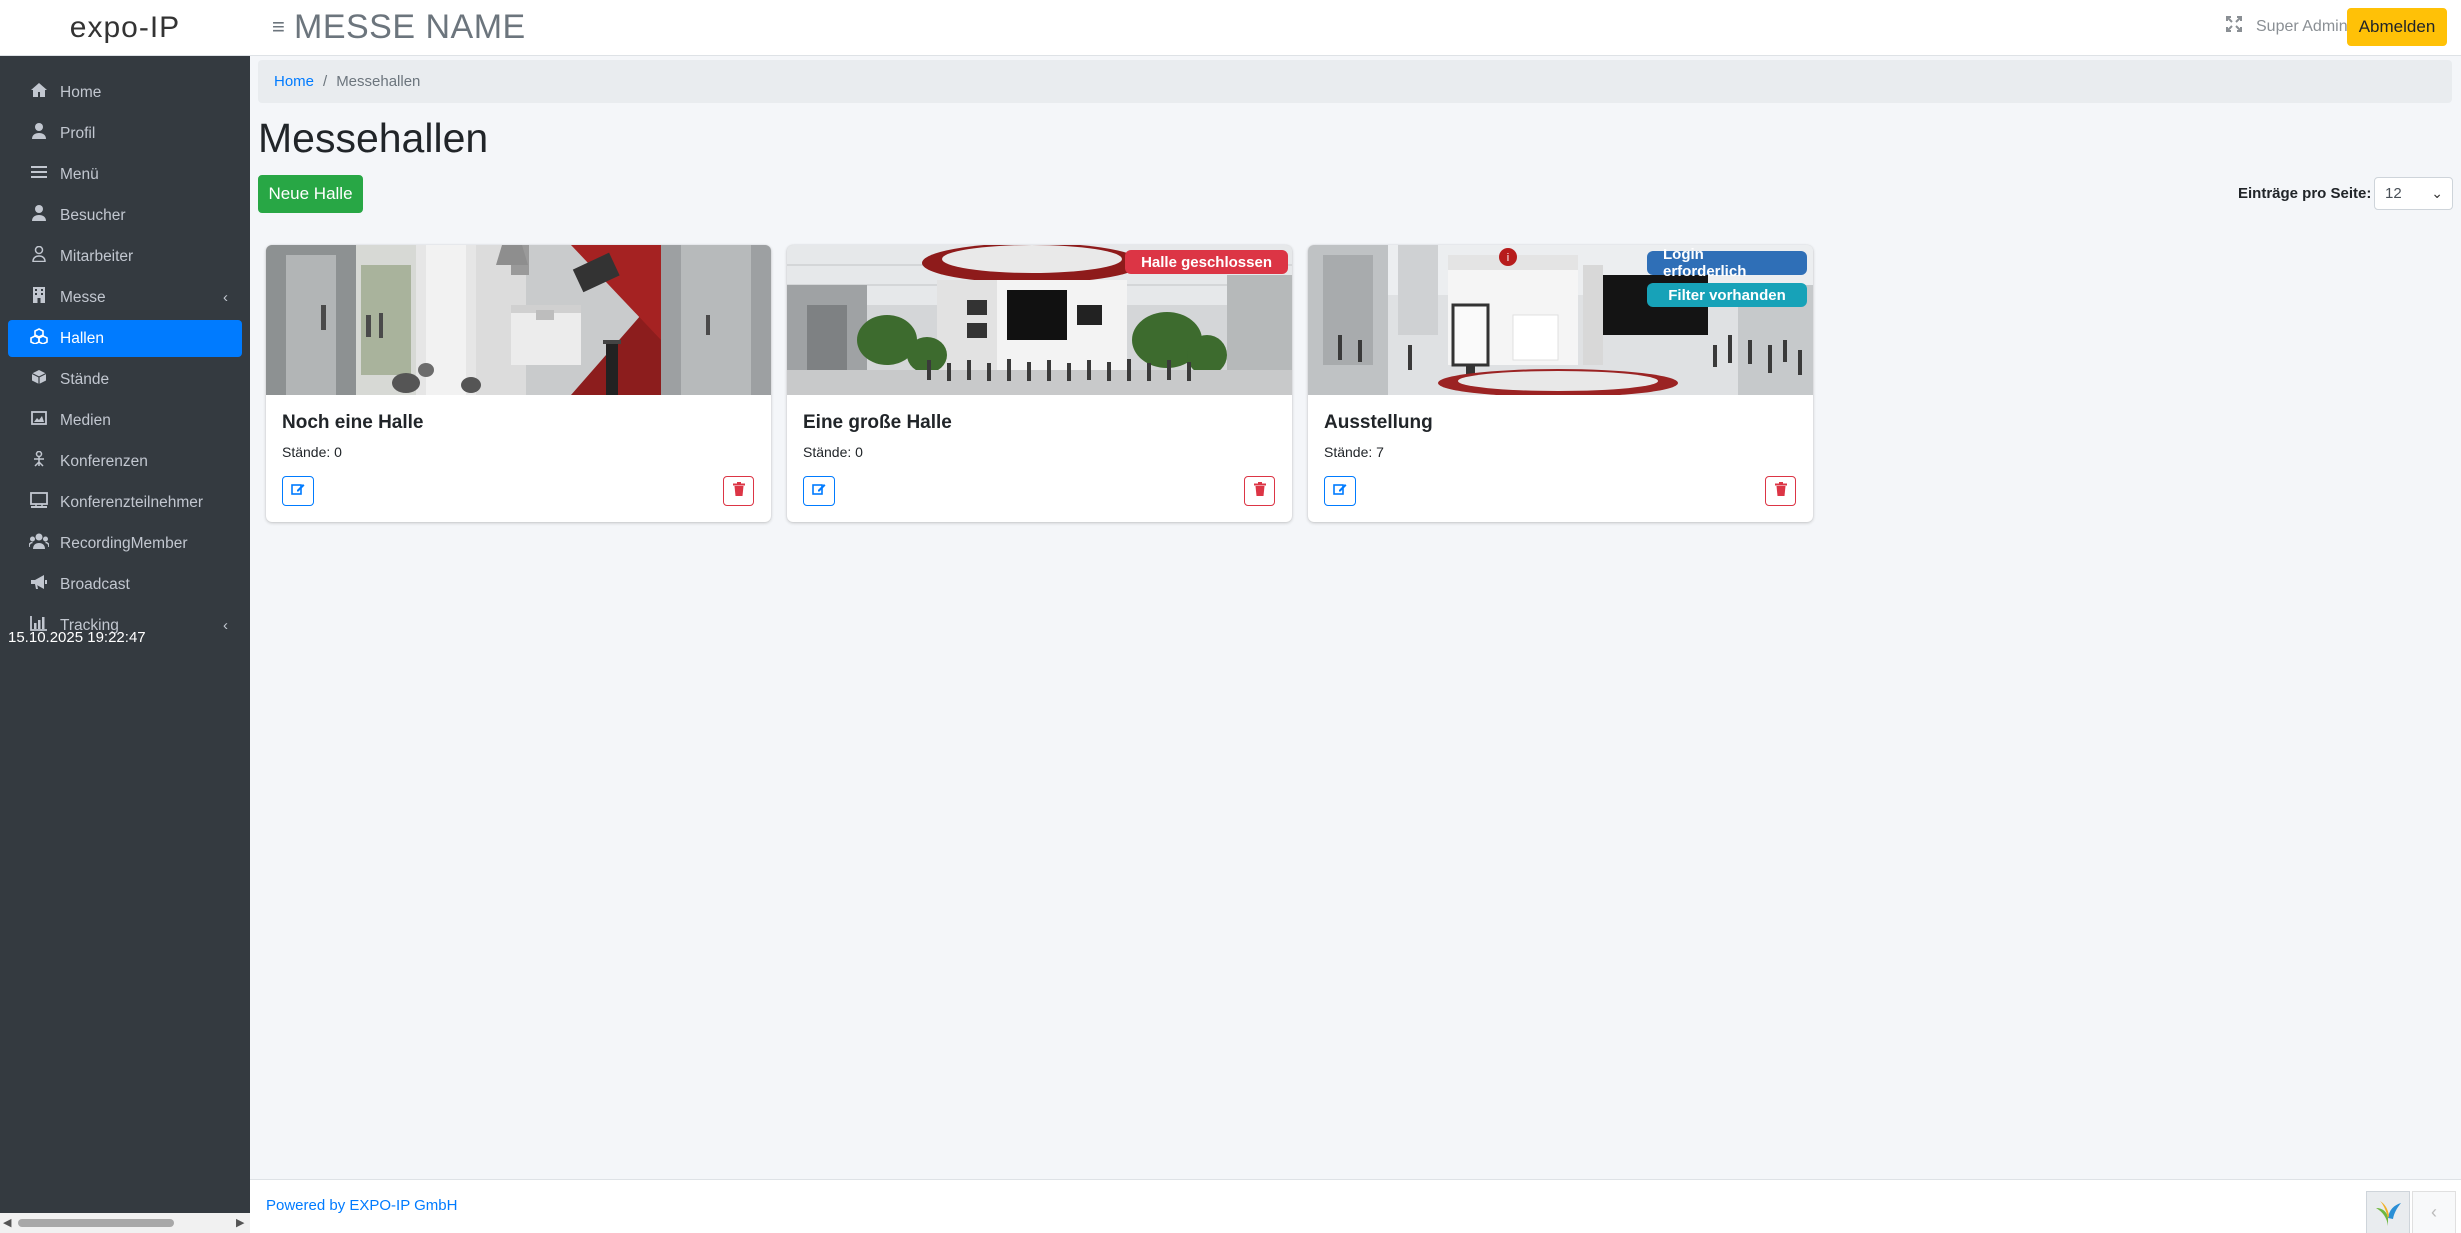 This screenshot has height=1233, width=2461. What do you see at coordinates (39, 543) in the screenshot?
I see `users-icon` at bounding box center [39, 543].